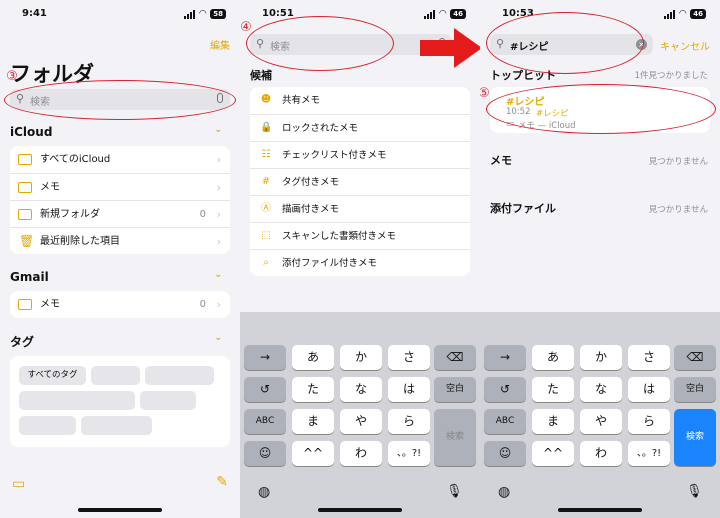 The width and height of the screenshot is (720, 518). What do you see at coordinates (18, 484) in the screenshot?
I see `new-folder-icon: ▭` at bounding box center [18, 484].